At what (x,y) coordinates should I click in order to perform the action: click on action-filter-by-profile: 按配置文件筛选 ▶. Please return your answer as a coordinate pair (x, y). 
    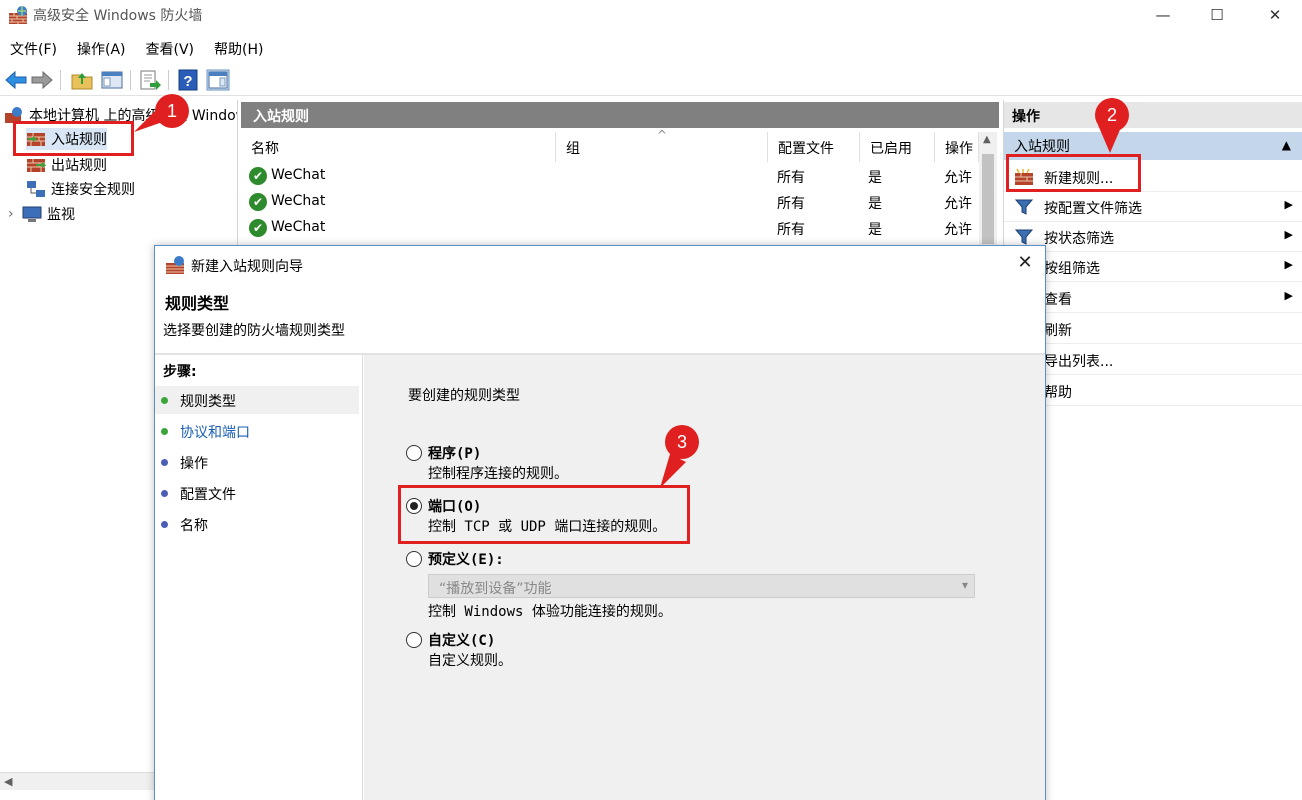
    Looking at the image, I should click on (1153, 207).